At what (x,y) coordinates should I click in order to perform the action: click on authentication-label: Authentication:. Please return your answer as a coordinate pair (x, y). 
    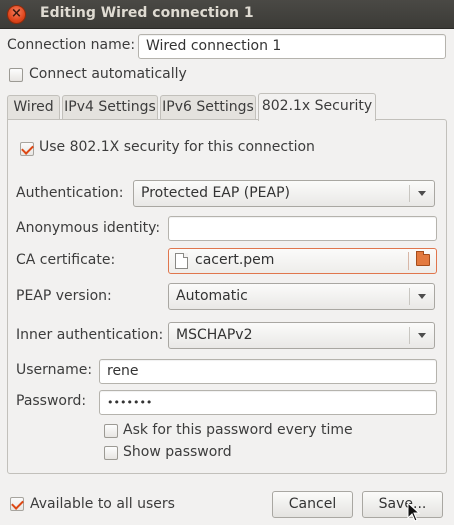
    Looking at the image, I should click on (70, 193).